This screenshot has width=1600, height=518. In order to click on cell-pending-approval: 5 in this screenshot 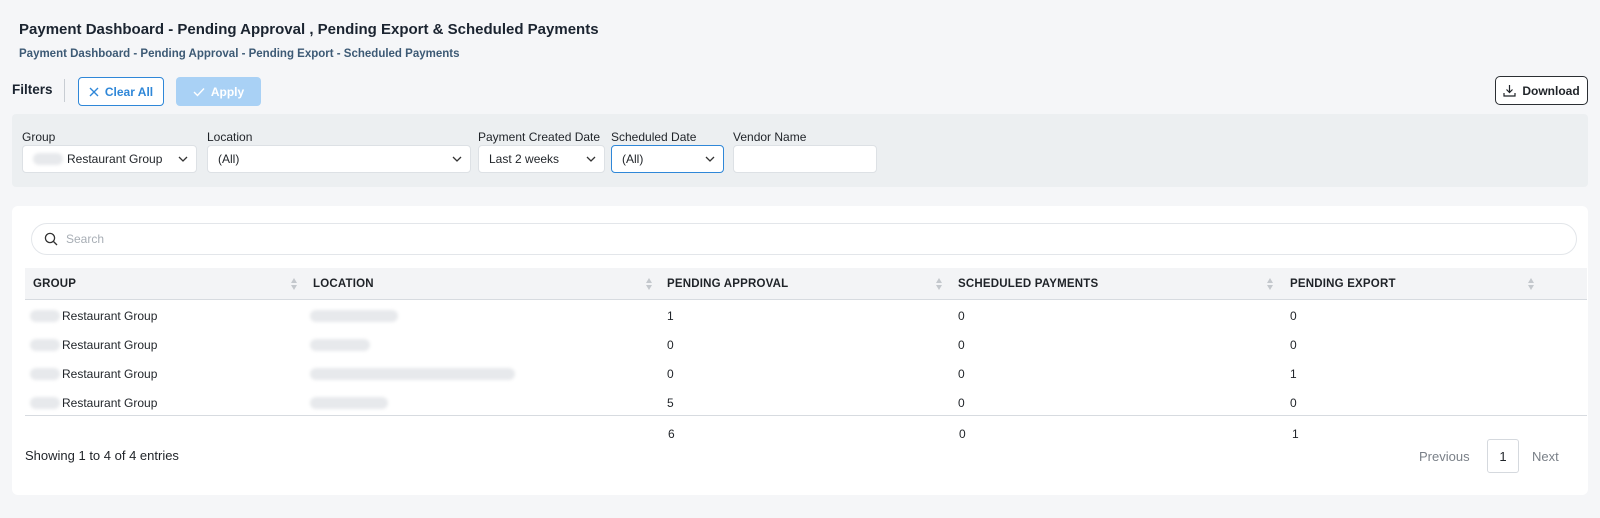, I will do `click(670, 402)`.